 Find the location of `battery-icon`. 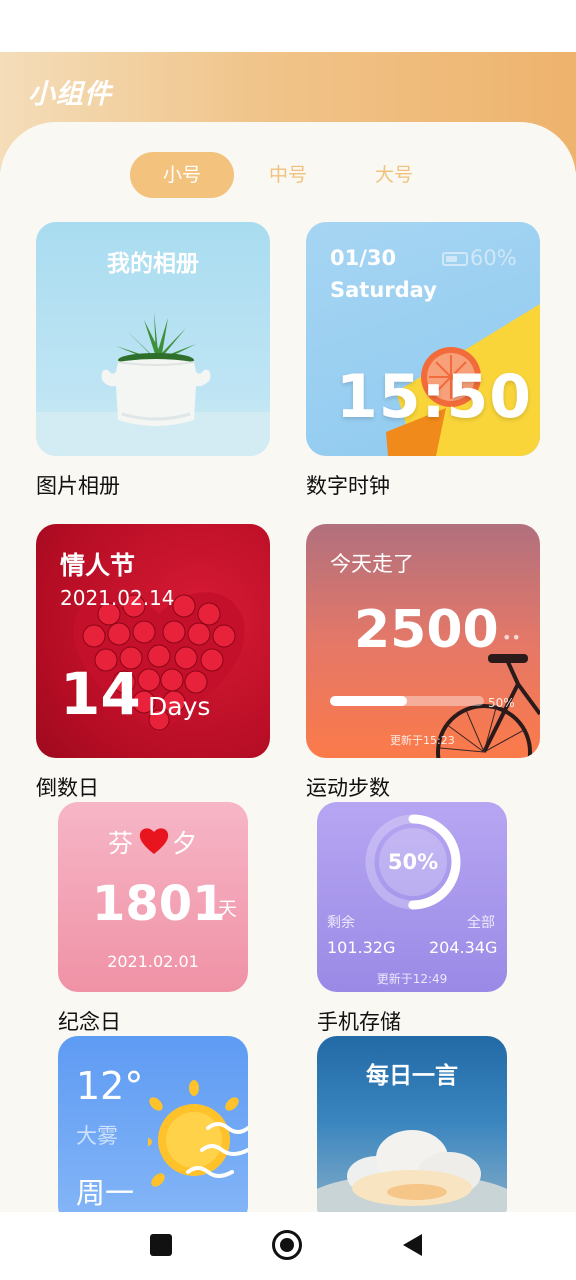

battery-icon is located at coordinates (455, 259).